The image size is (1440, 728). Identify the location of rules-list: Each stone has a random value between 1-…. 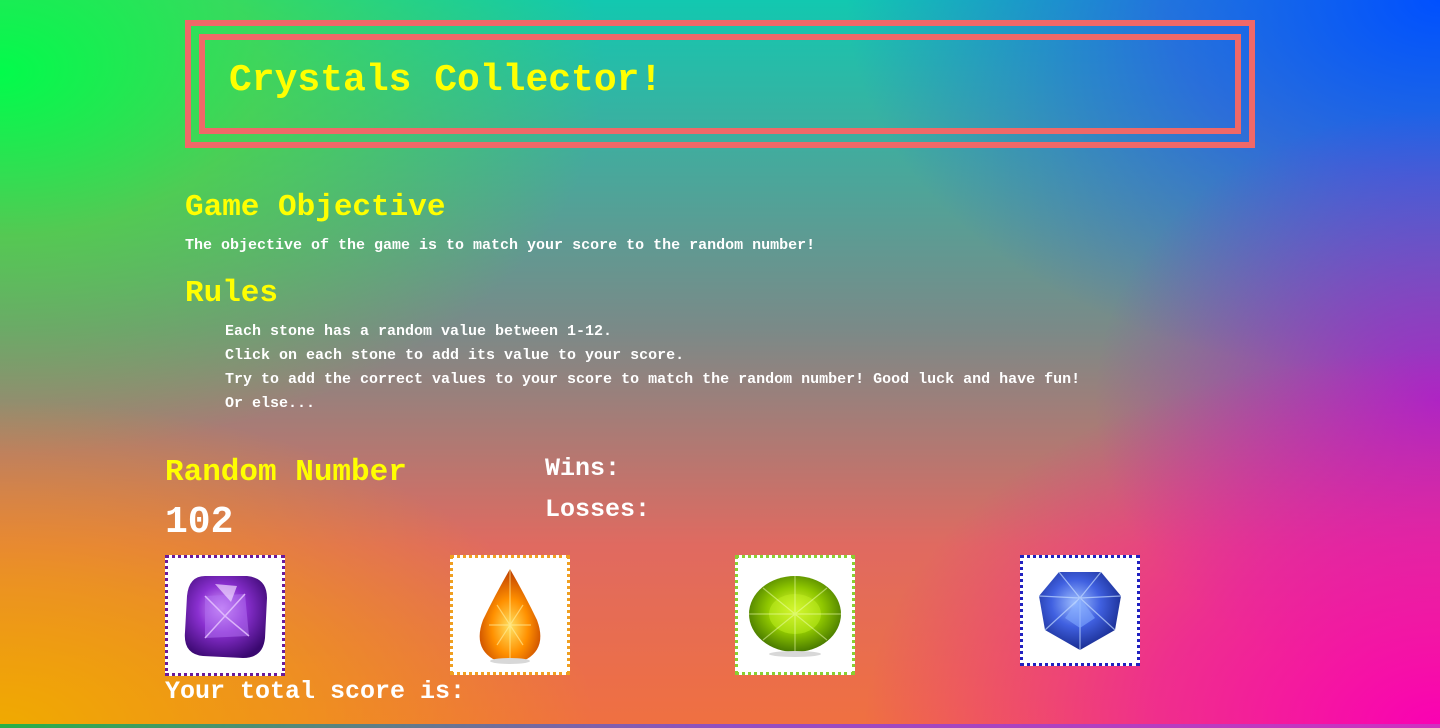
(652, 368).